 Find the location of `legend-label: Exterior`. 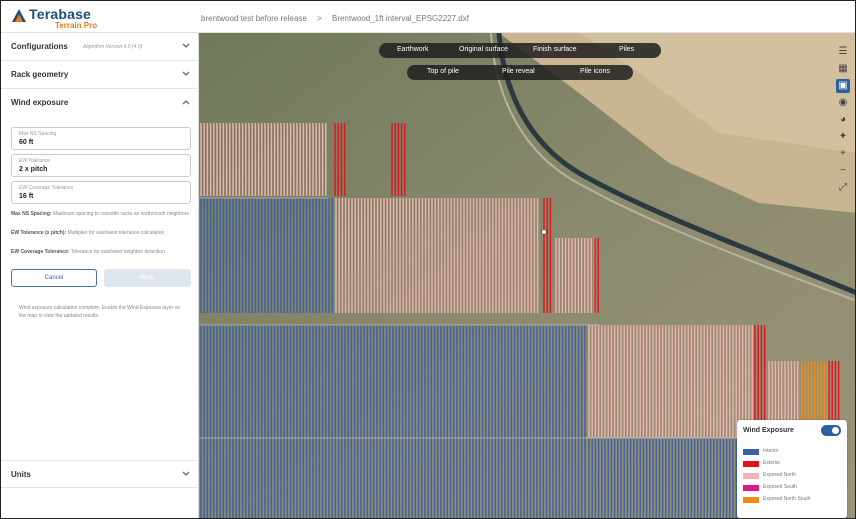

legend-label: Exterior is located at coordinates (772, 463).